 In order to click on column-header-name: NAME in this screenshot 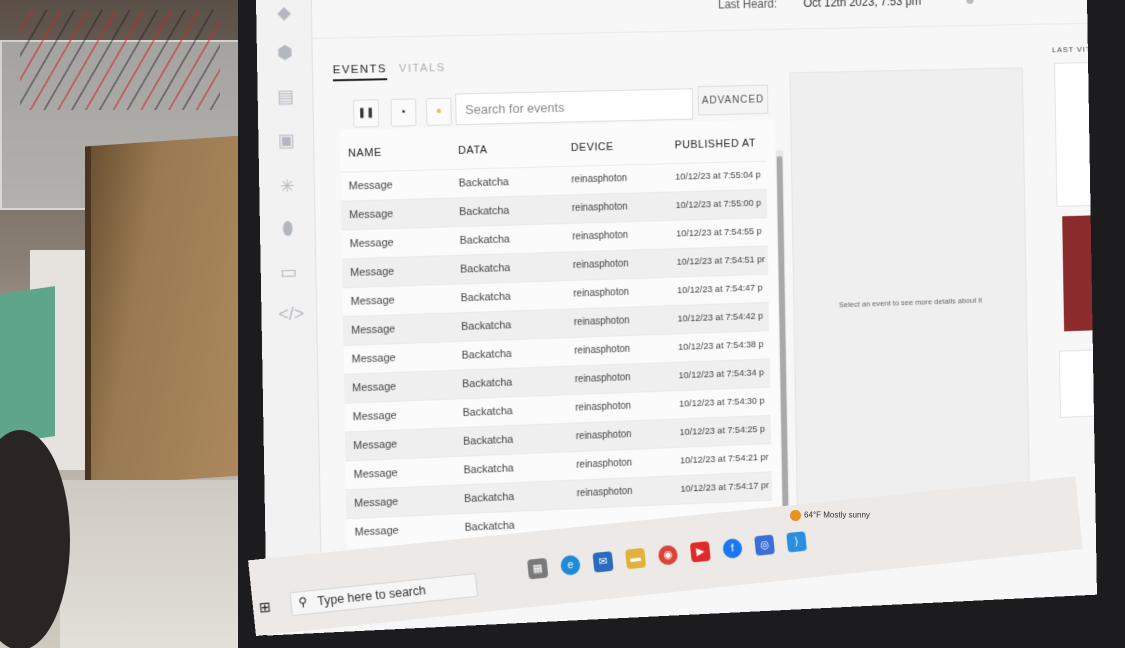, I will do `click(365, 153)`.